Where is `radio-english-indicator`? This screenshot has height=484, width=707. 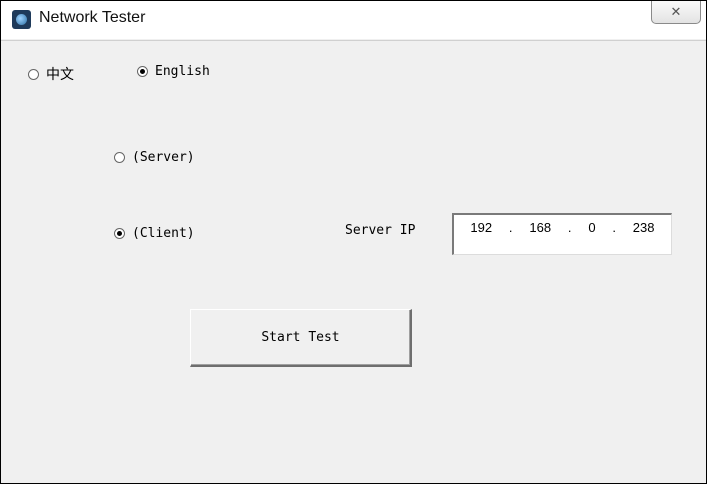 radio-english-indicator is located at coordinates (142, 71).